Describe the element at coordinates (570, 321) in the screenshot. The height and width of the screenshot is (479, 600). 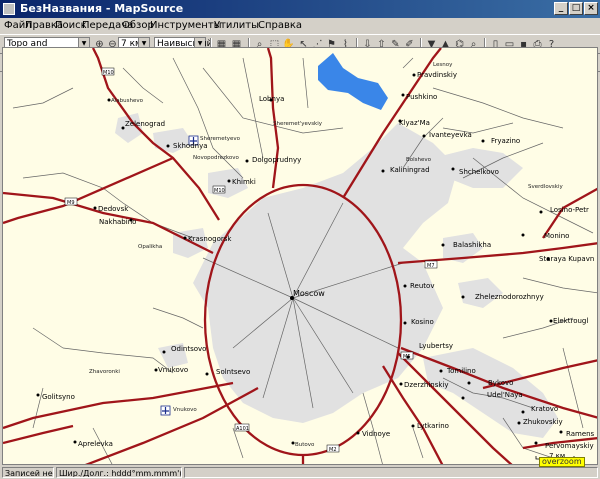
I see `place-label: Elektrougl` at that location.